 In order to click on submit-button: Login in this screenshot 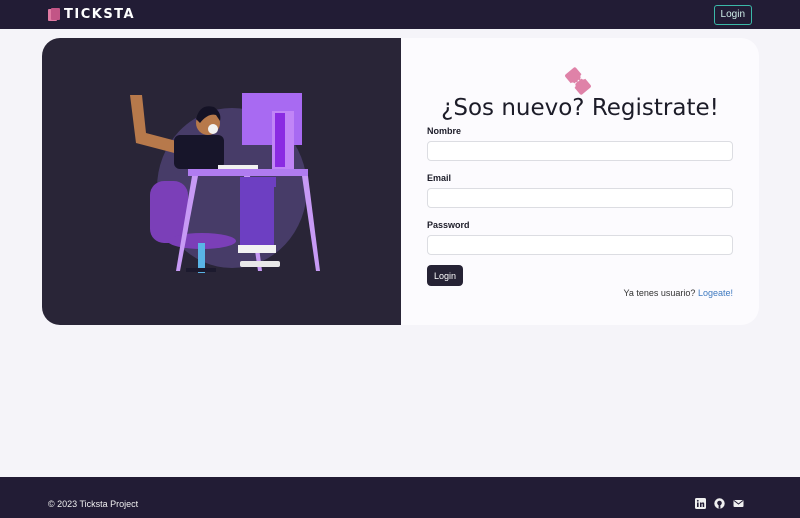, I will do `click(445, 275)`.